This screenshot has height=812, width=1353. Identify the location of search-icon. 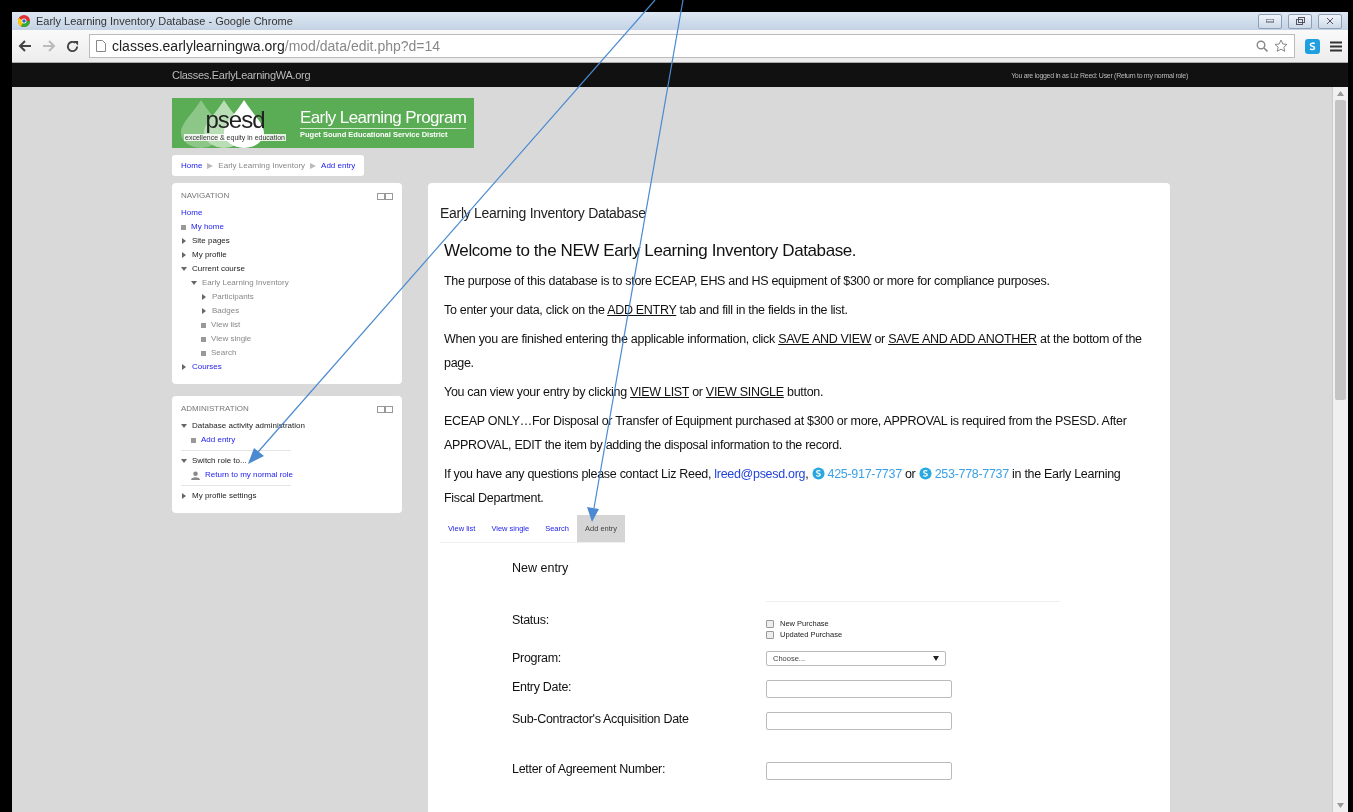
(1262, 46).